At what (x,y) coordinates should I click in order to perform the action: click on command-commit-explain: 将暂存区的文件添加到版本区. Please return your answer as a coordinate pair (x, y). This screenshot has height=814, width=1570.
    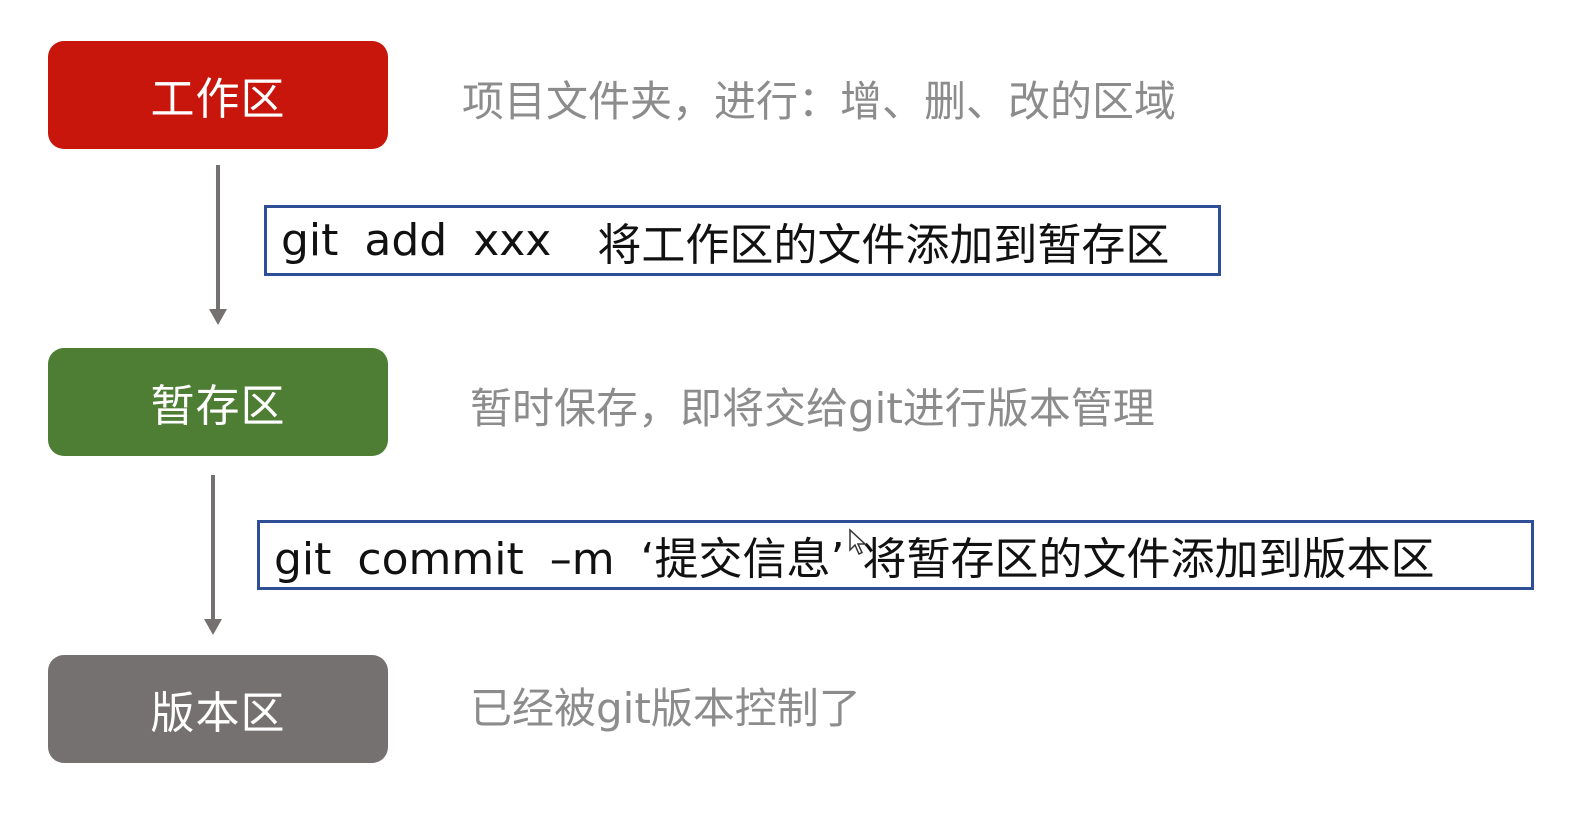
    Looking at the image, I should click on (1148, 559).